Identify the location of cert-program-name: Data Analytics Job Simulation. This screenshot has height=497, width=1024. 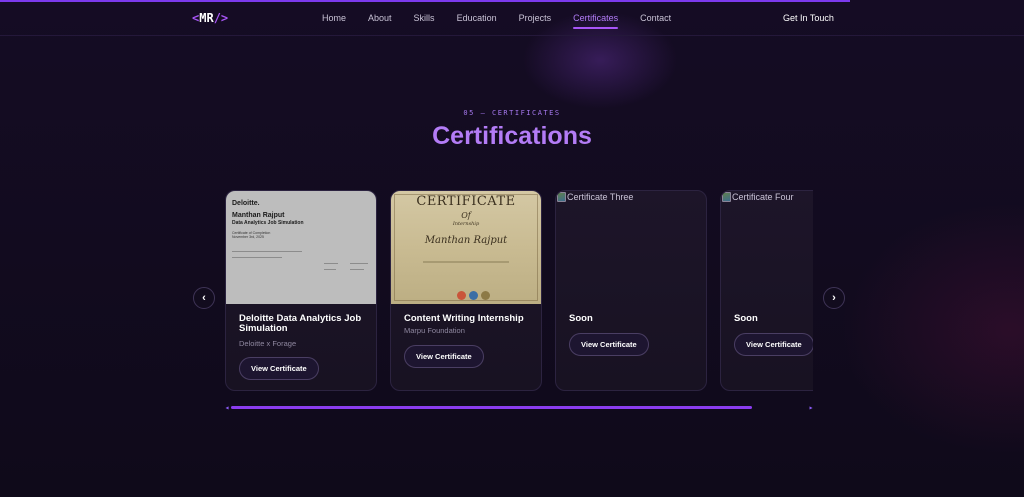
(268, 223).